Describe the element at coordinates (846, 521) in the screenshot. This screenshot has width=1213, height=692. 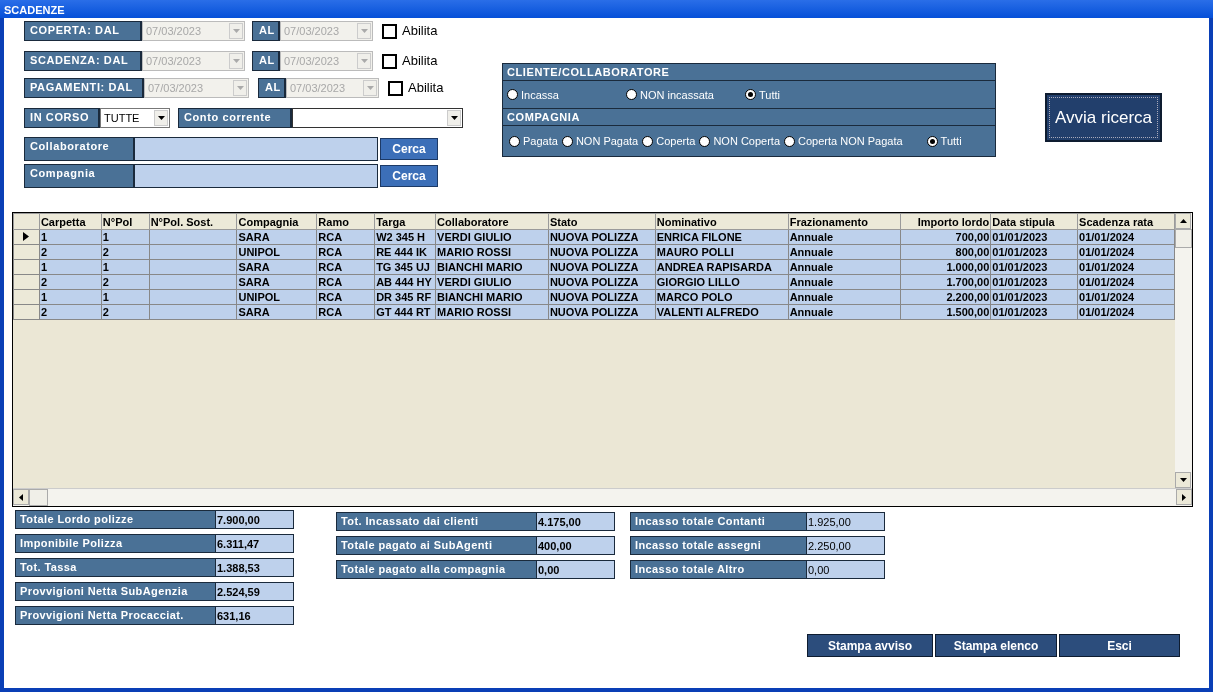
I see `total-value: 1.925,00` at that location.